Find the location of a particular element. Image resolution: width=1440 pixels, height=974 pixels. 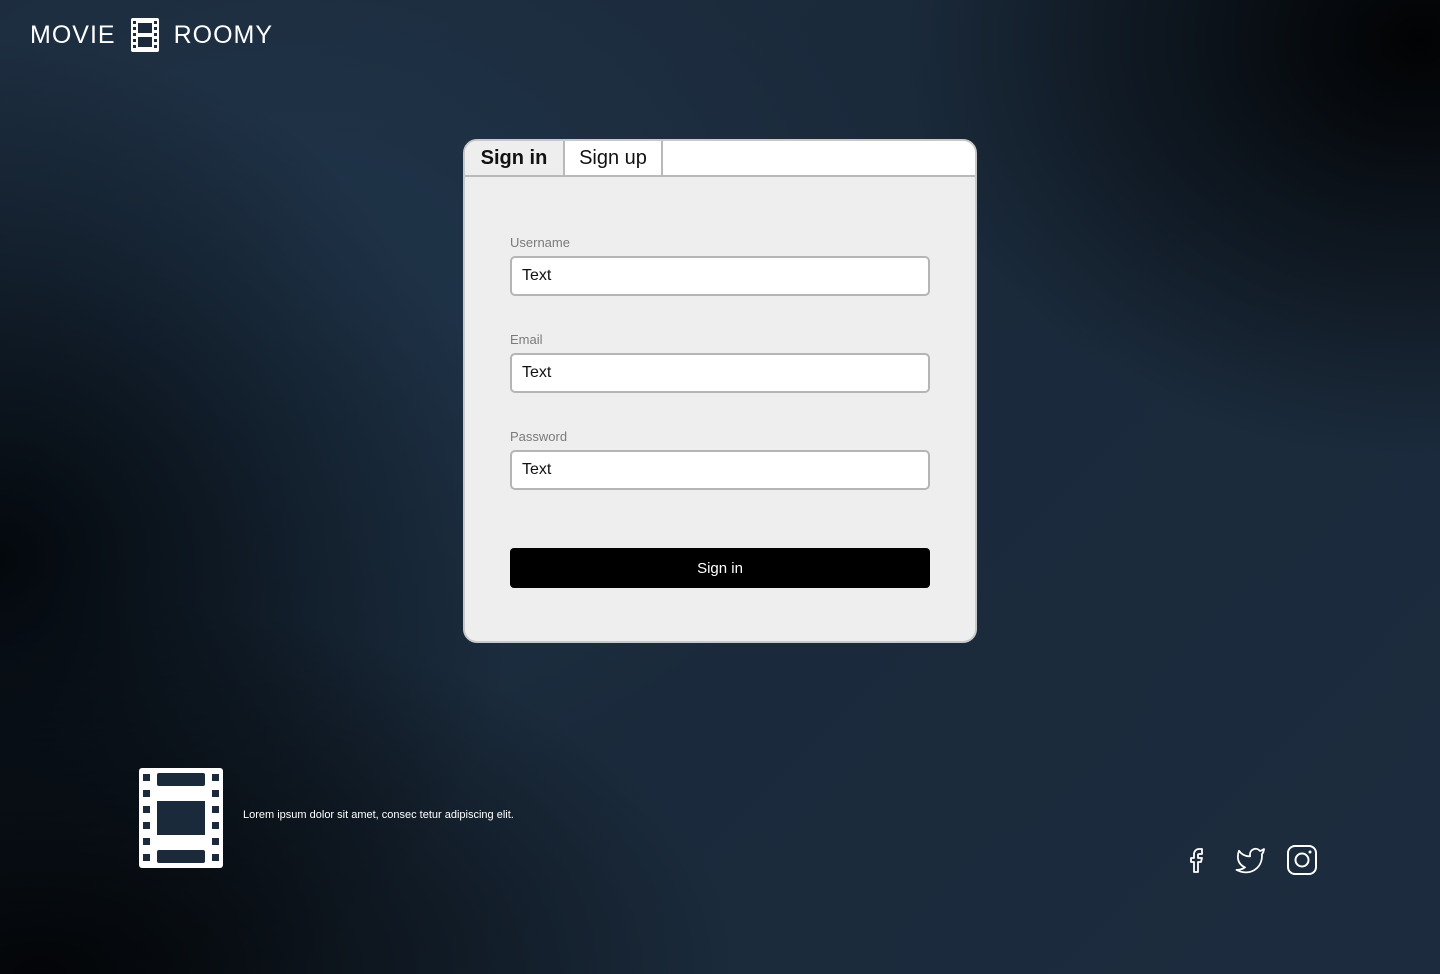

auth-tabs: Sign in Sign up is located at coordinates (720, 159).